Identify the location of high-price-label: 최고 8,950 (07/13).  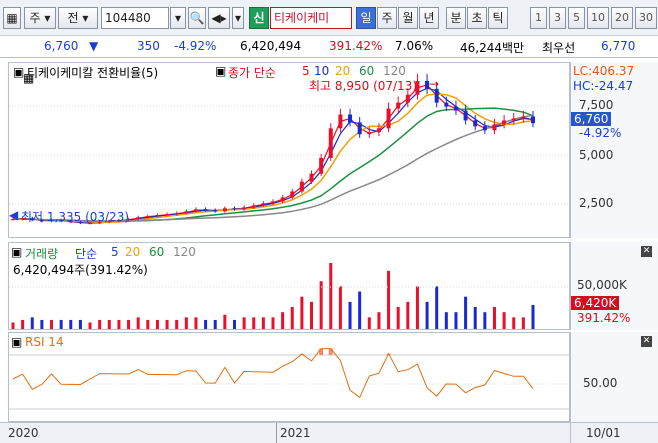
(363, 86).